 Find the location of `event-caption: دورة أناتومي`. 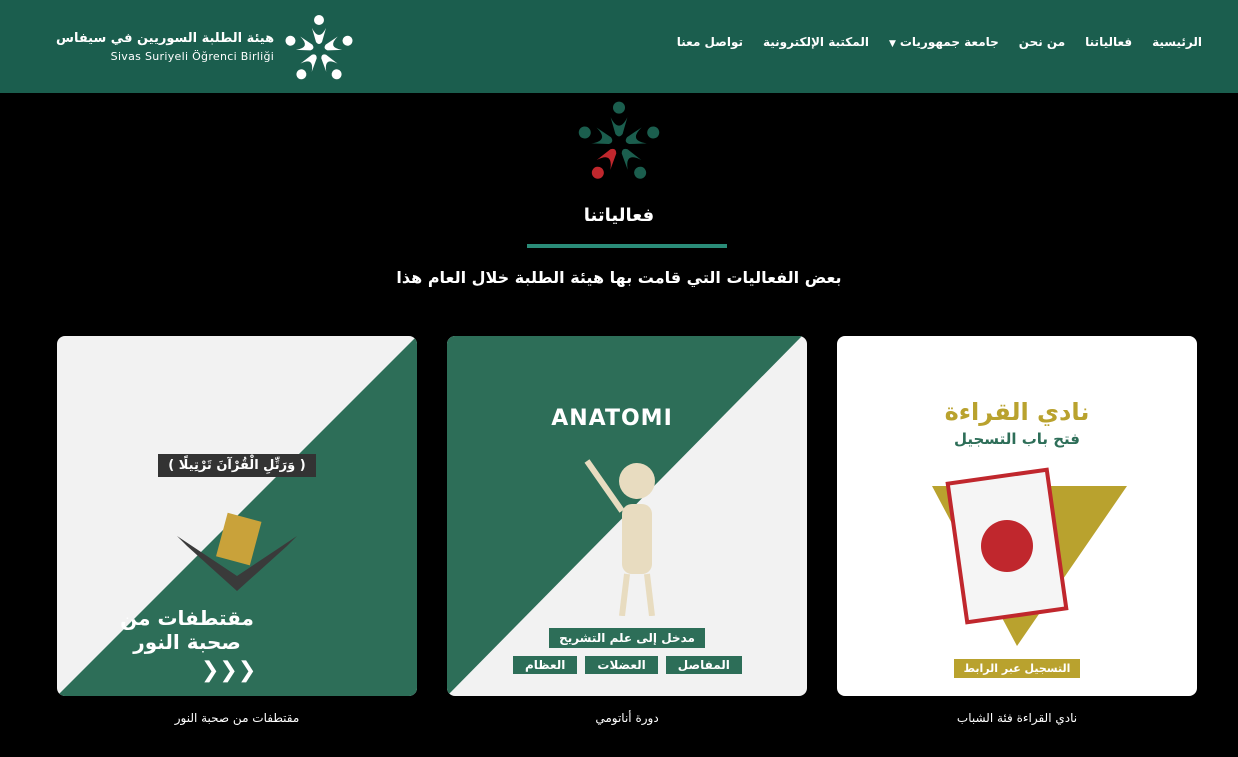

event-caption: دورة أناتومي is located at coordinates (627, 718).